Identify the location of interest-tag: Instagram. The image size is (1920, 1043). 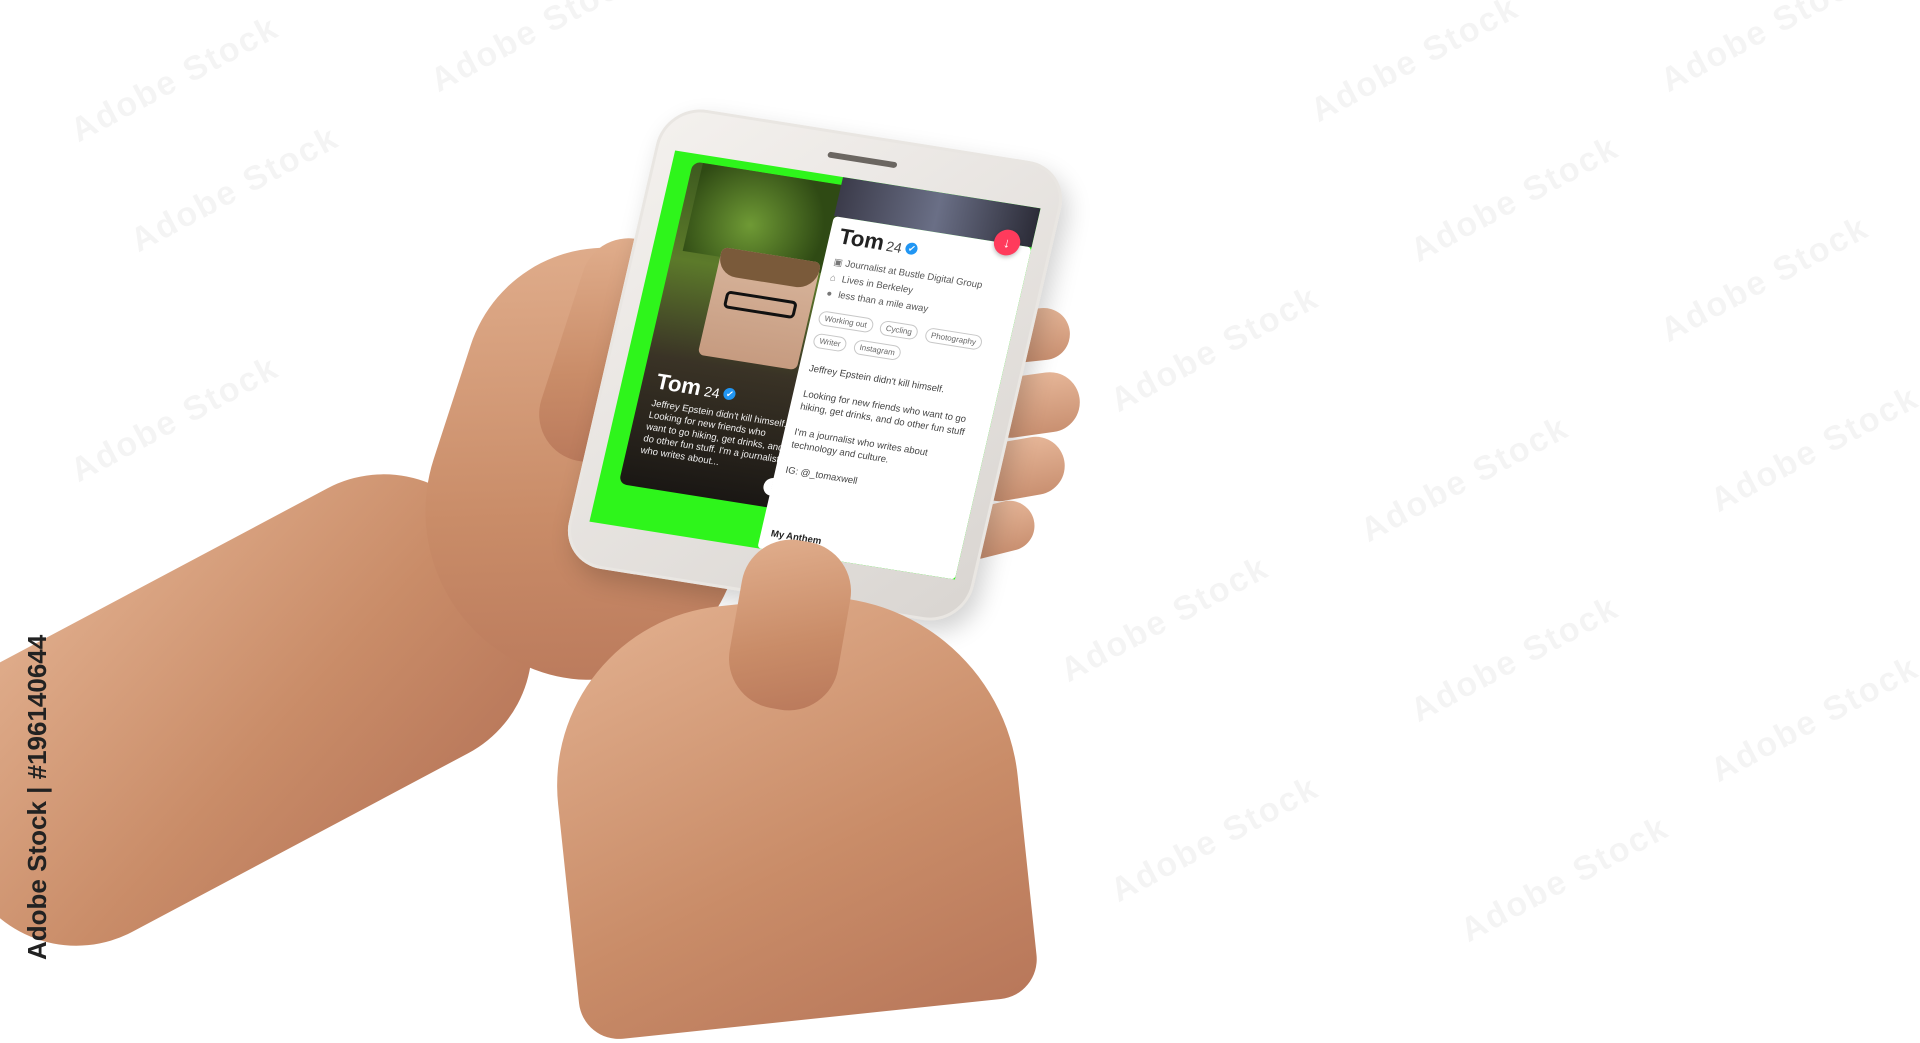
(877, 350).